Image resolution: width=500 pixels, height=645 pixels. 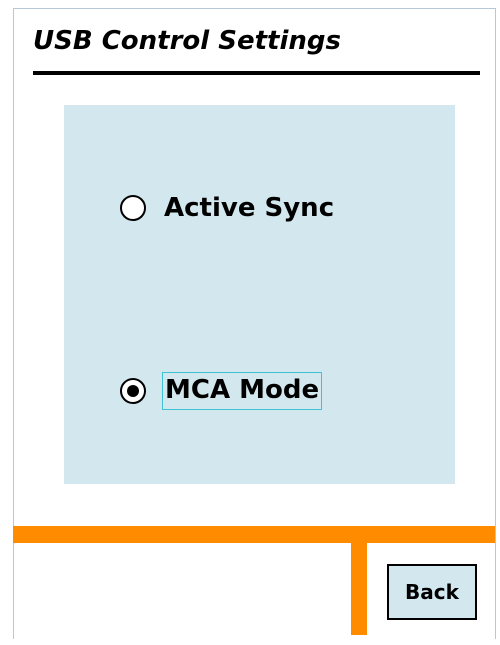 I want to click on option-active-sync: Active Sync, so click(x=227, y=208).